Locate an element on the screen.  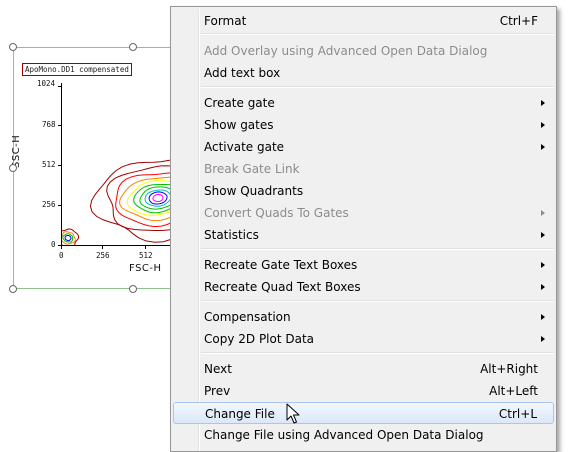
menu-item-label: Format is located at coordinates (225, 21).